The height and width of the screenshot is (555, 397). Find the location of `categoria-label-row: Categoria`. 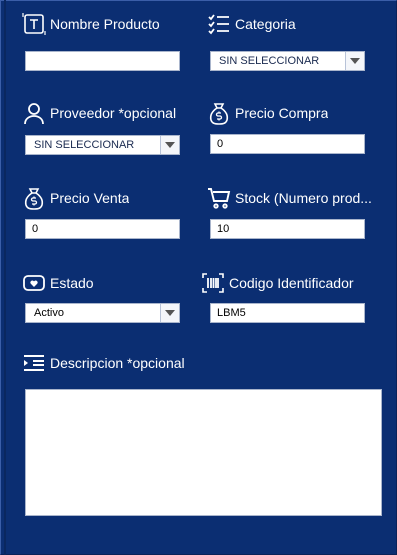

categoria-label-row: Categoria is located at coordinates (251, 24).